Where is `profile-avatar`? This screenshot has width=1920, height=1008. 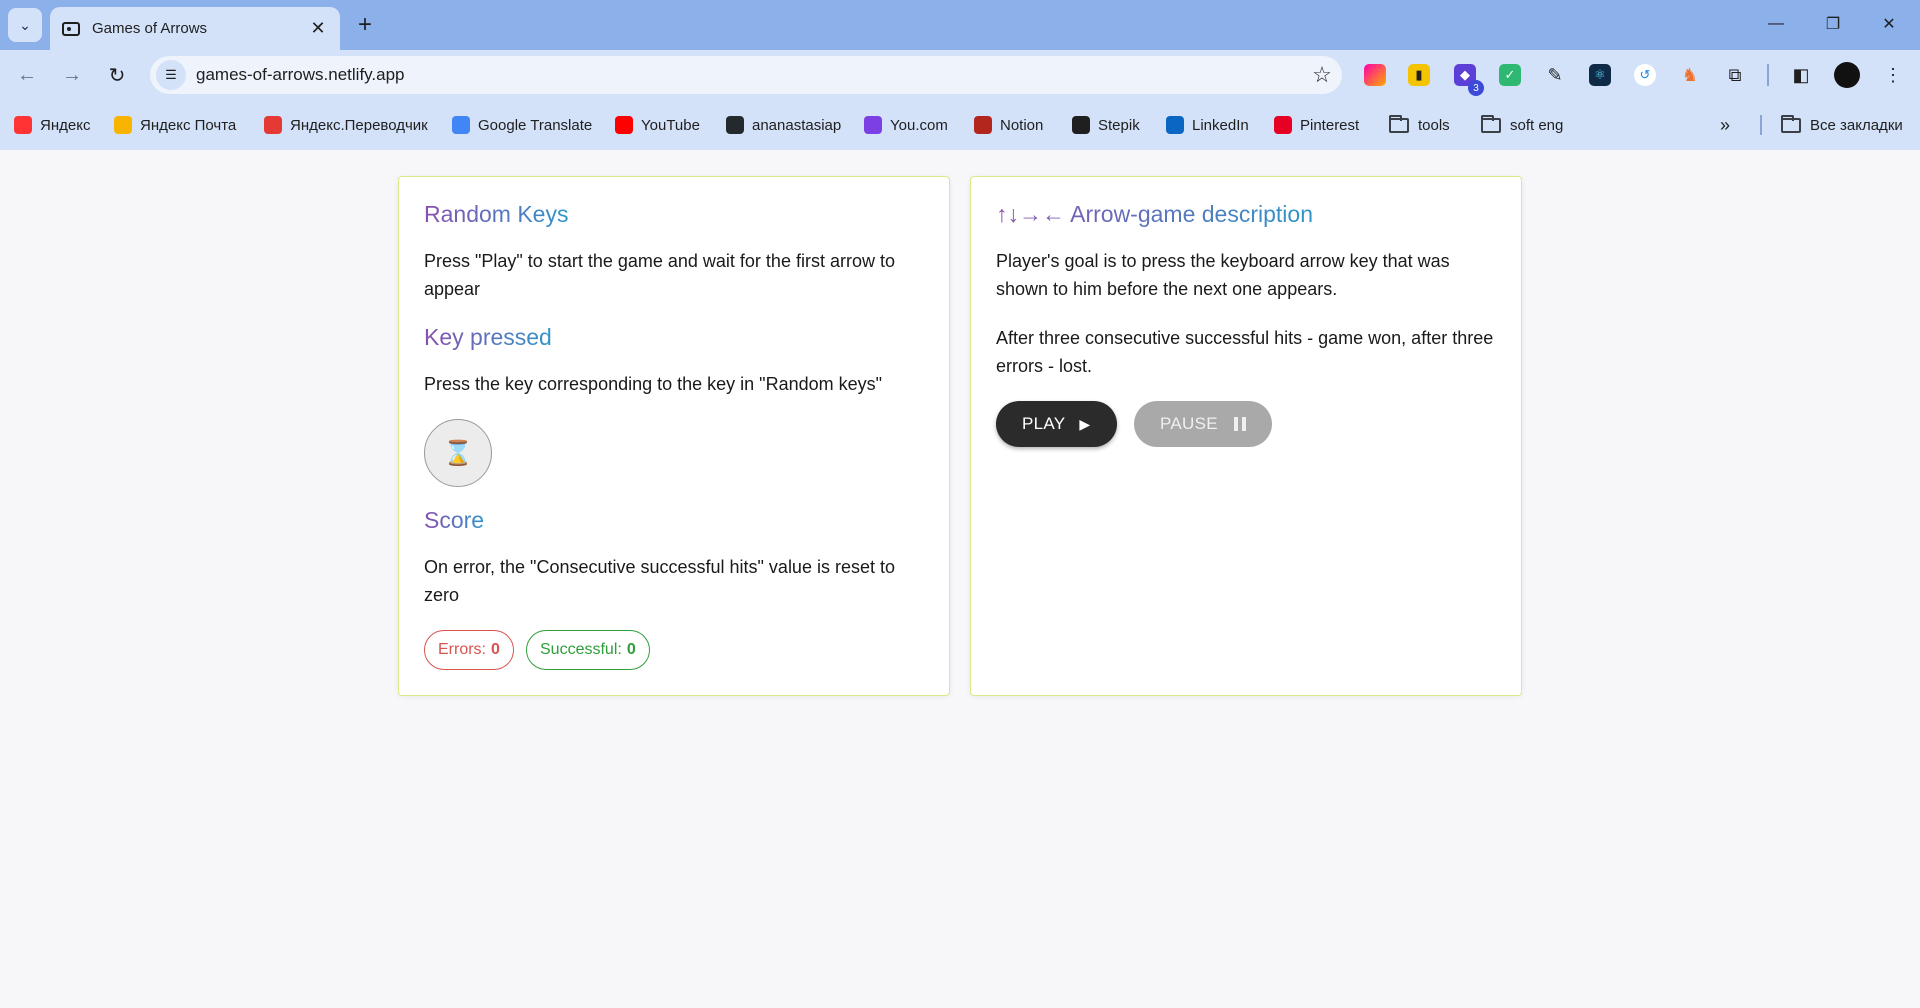 profile-avatar is located at coordinates (1847, 75).